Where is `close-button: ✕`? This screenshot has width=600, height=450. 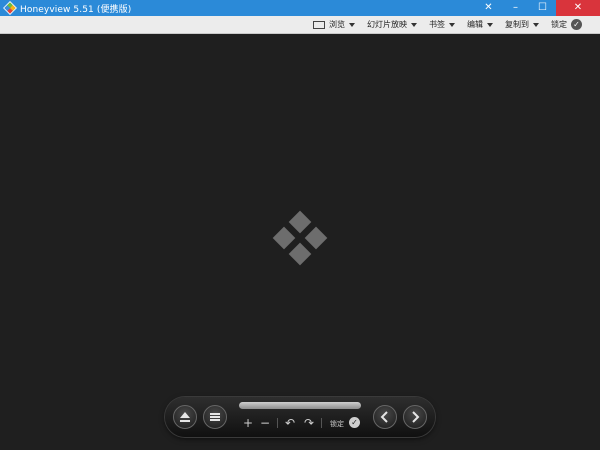
close-button: ✕ is located at coordinates (578, 8).